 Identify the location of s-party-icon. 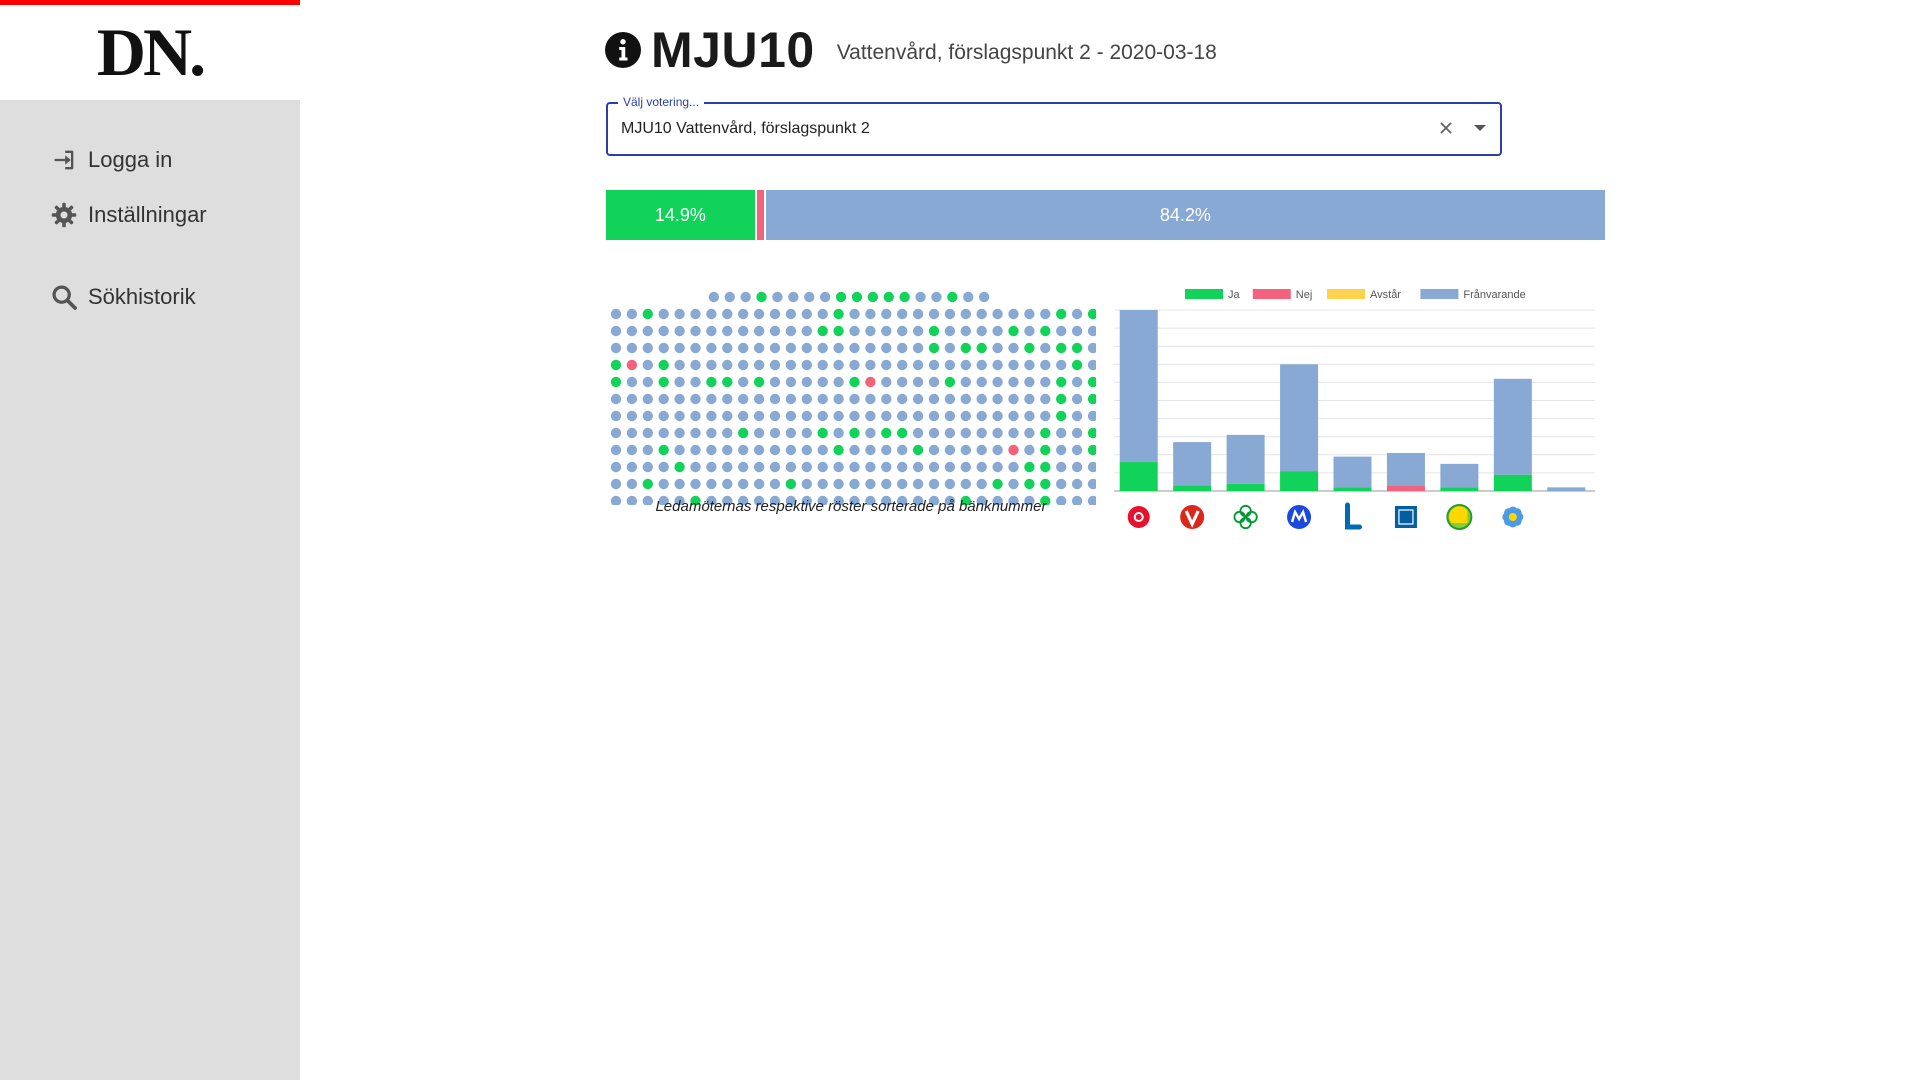
(1138, 517).